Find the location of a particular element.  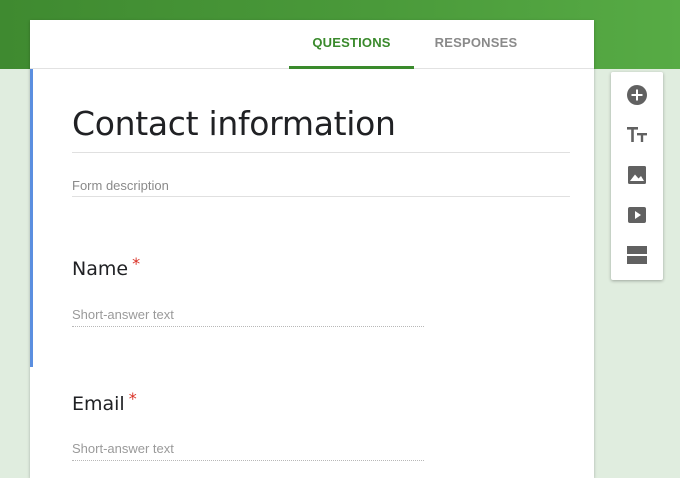

floating-toolbox is located at coordinates (637, 176).